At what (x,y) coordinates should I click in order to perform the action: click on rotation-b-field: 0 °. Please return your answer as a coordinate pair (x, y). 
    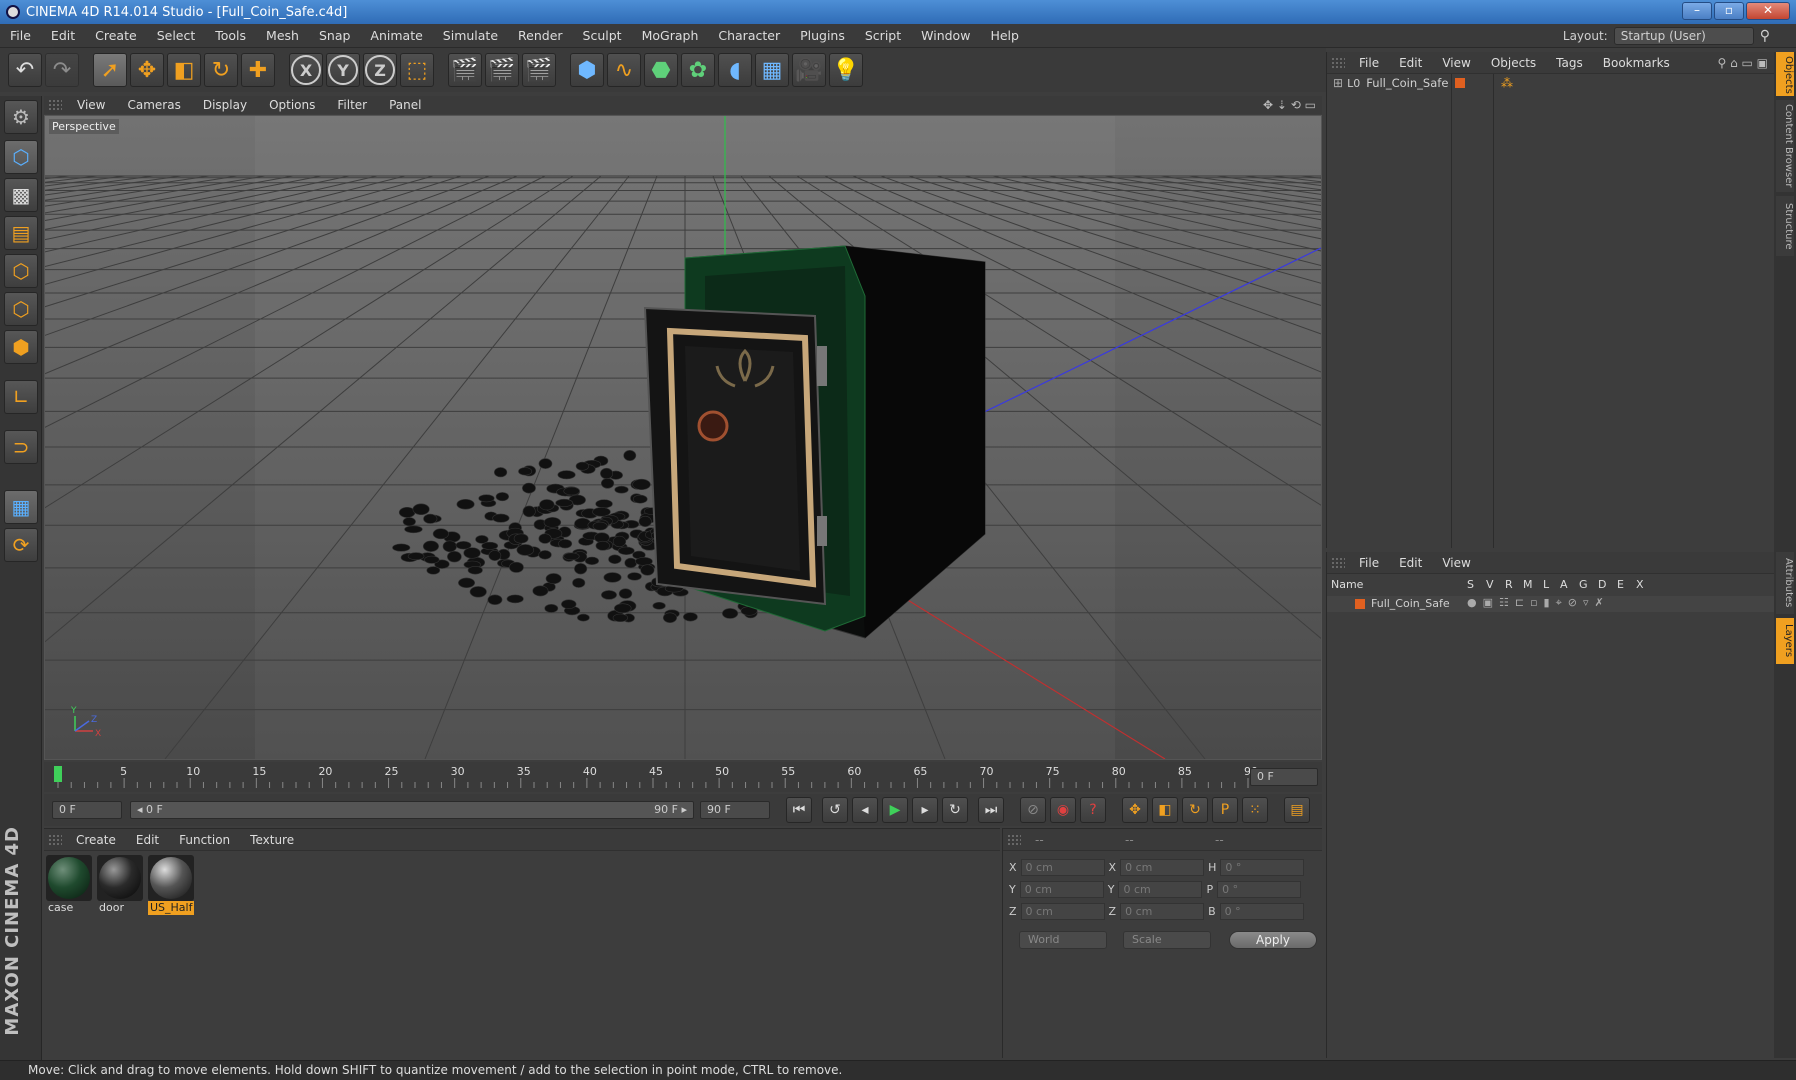
    Looking at the image, I should click on (1261, 911).